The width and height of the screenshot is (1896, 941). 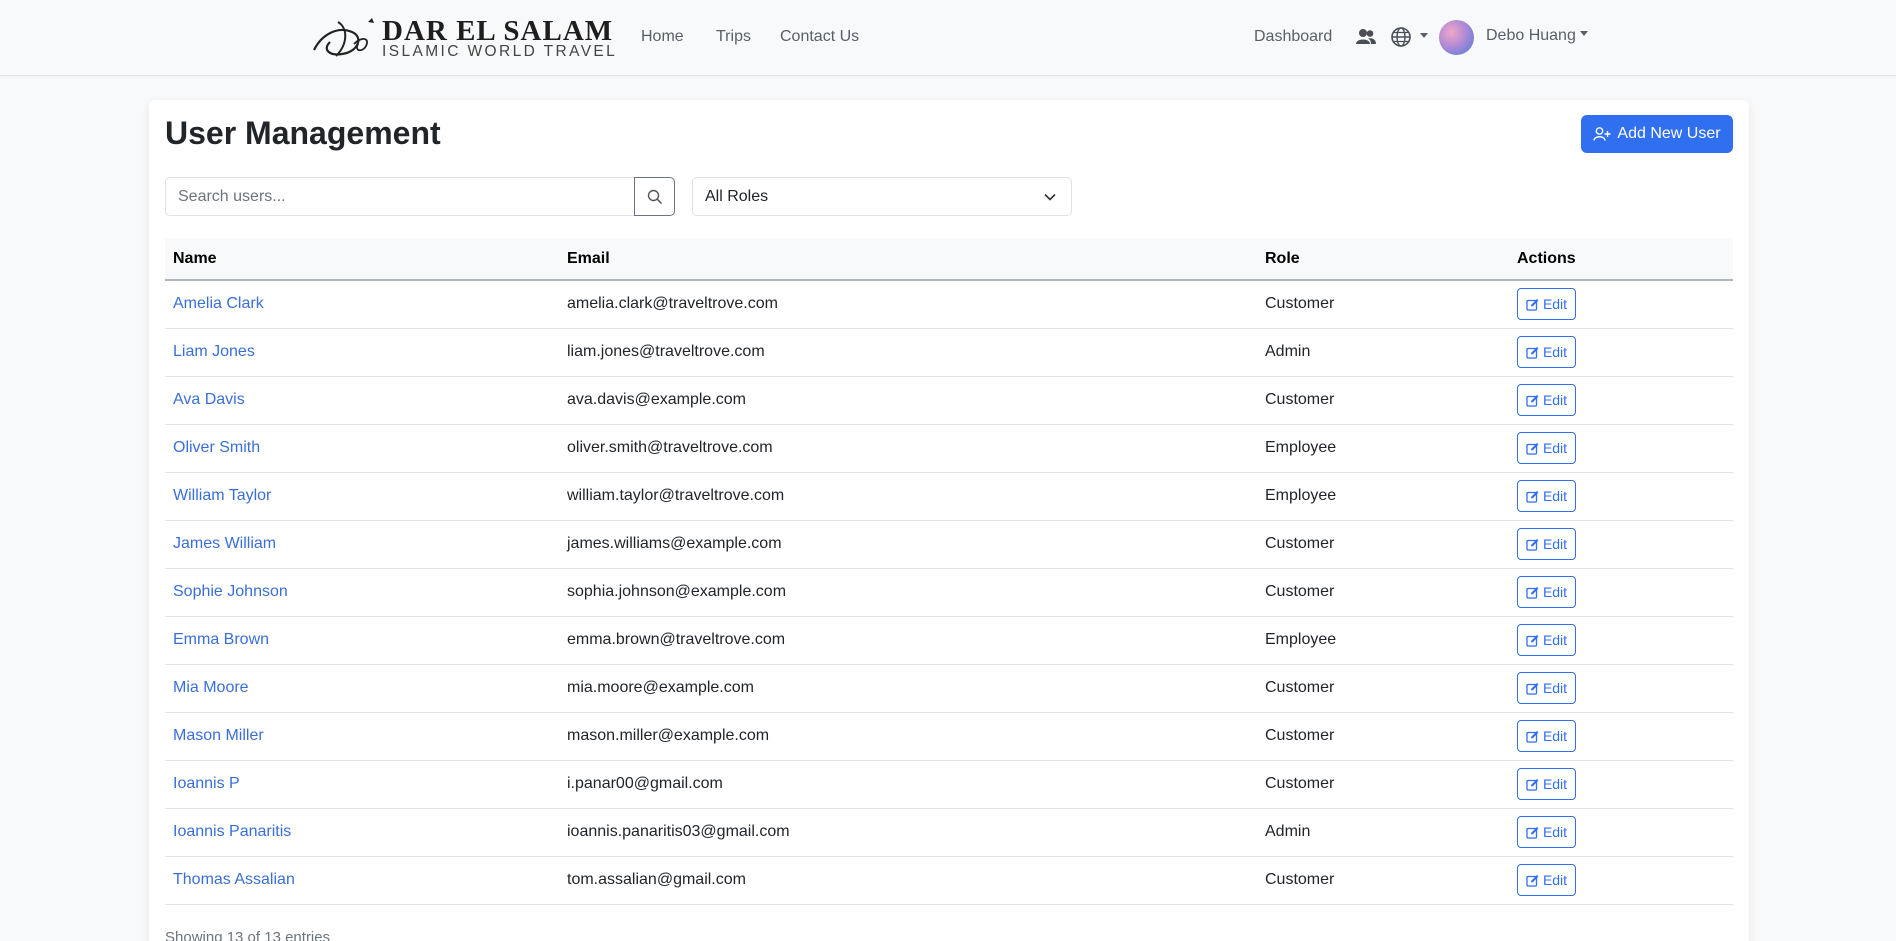 What do you see at coordinates (498, 31) in the screenshot?
I see `brand-title: DAR EL SALAM` at bounding box center [498, 31].